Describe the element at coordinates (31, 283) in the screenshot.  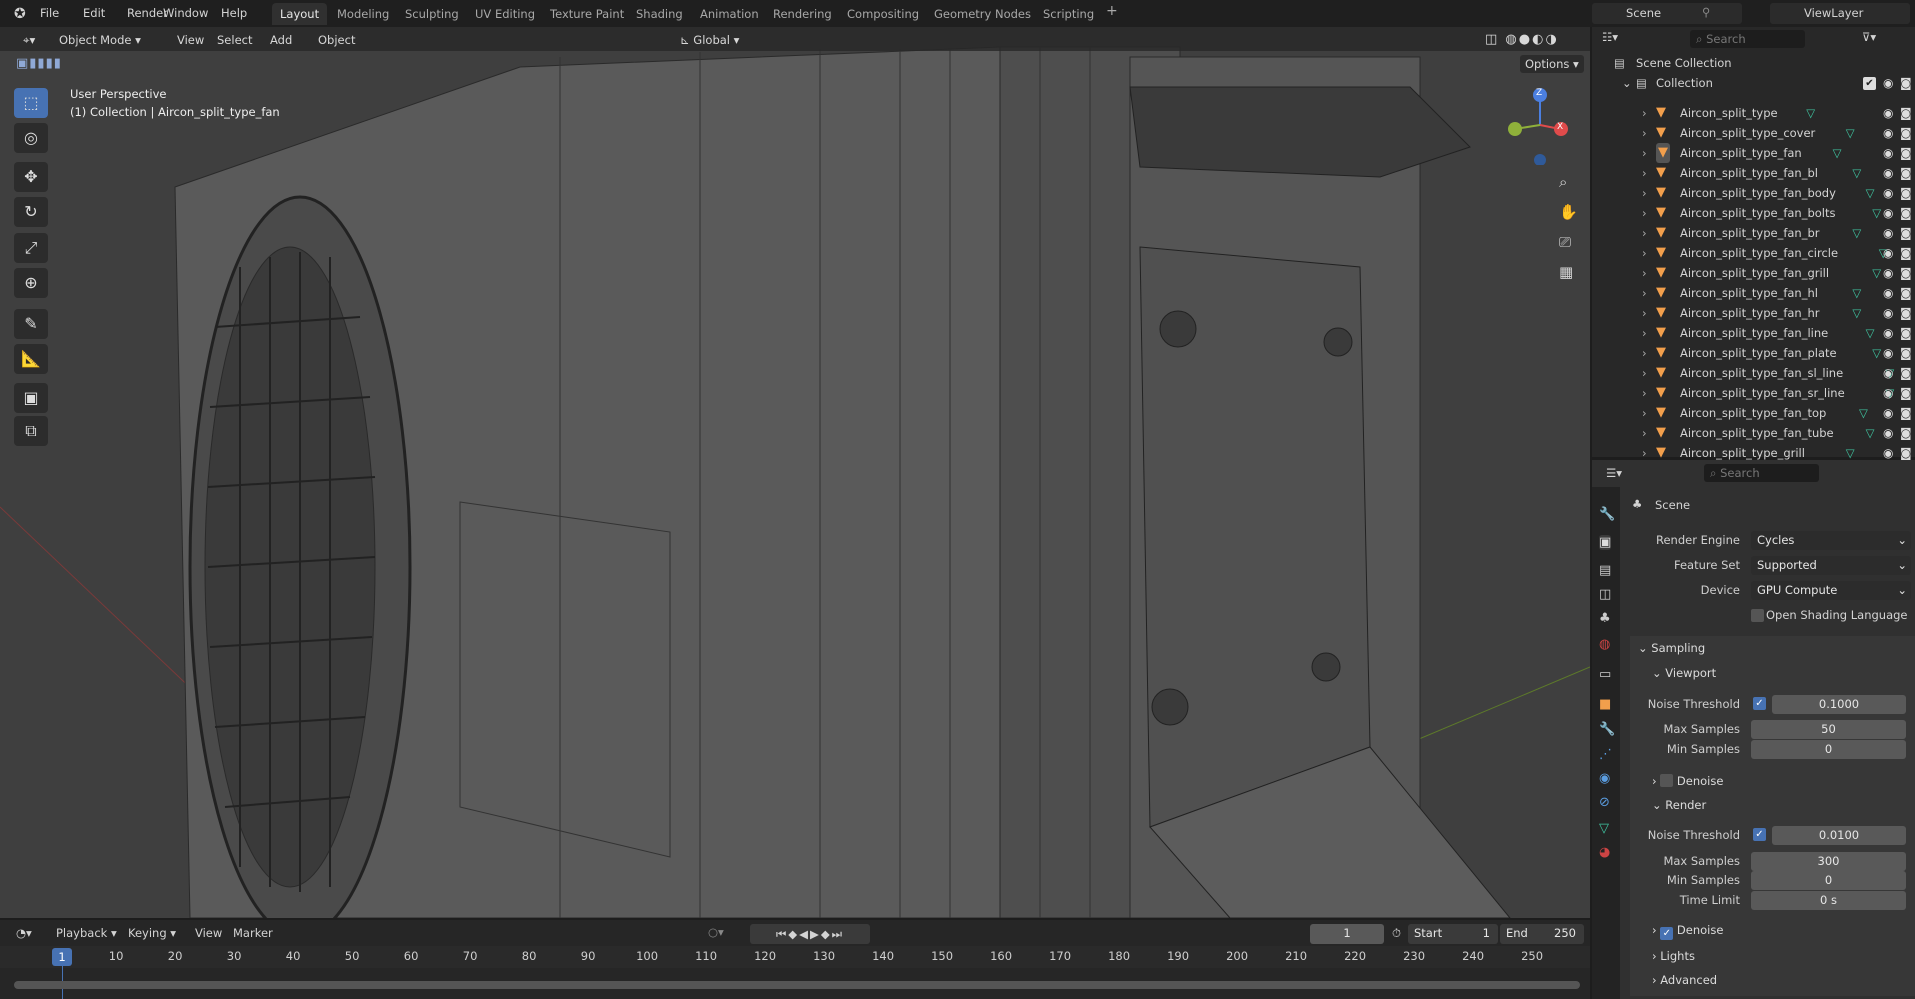
I see `tool-transform-icon: ⊕` at that location.